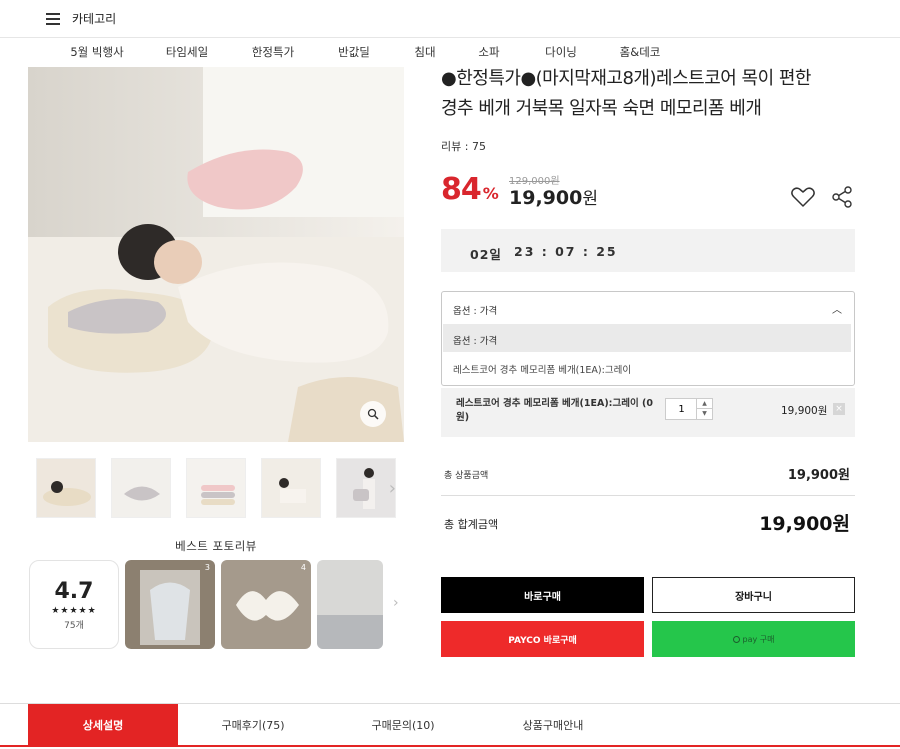 This screenshot has width=900, height=749. I want to click on review-photo-1: 3, so click(170, 604).